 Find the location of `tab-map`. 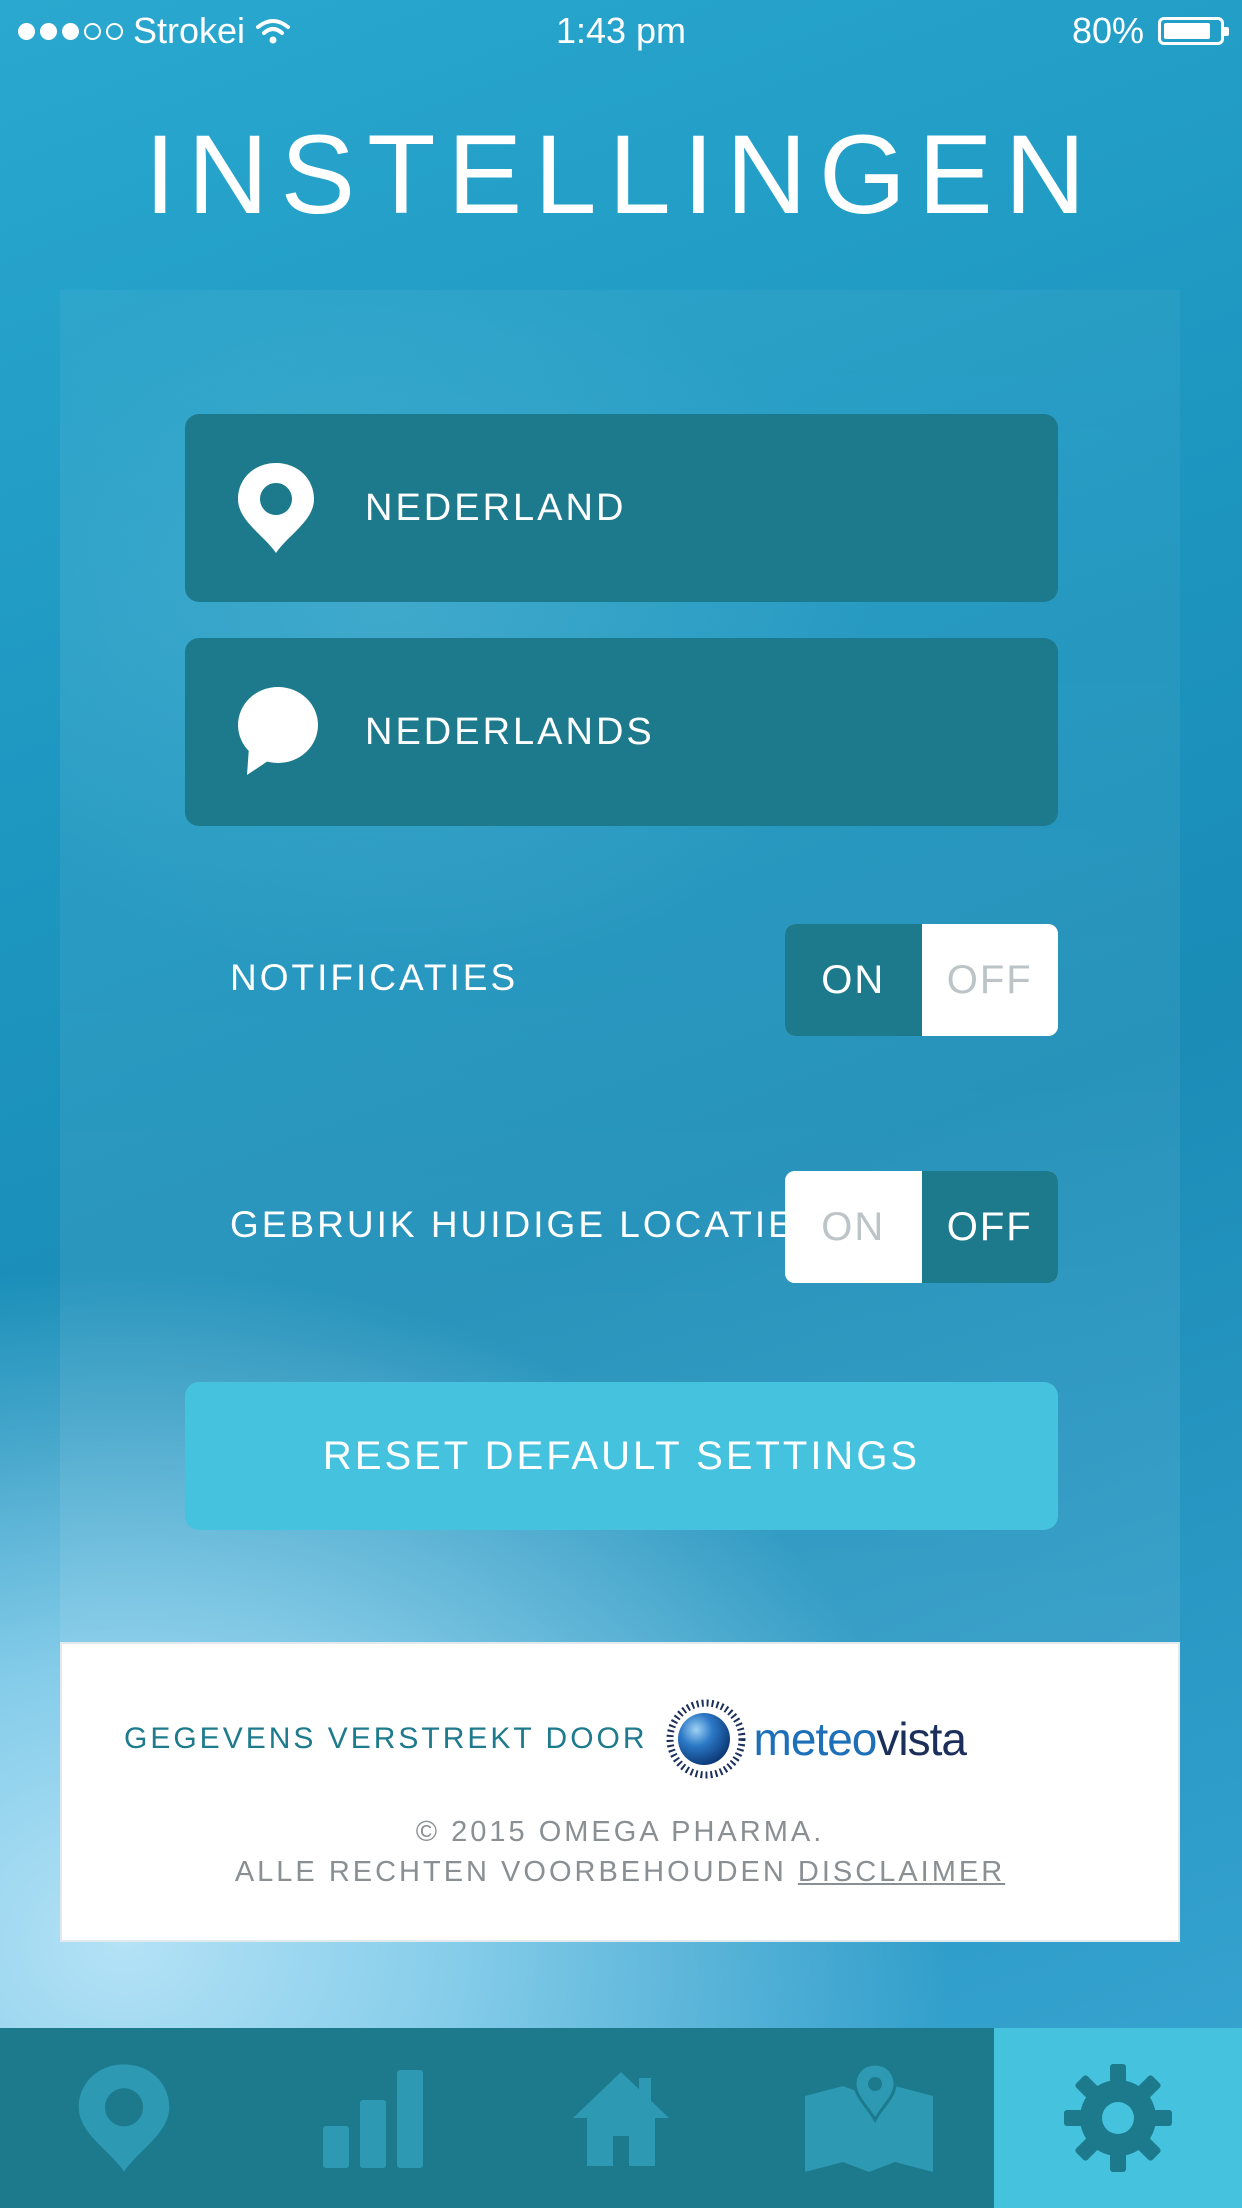

tab-map is located at coordinates (869, 2118).